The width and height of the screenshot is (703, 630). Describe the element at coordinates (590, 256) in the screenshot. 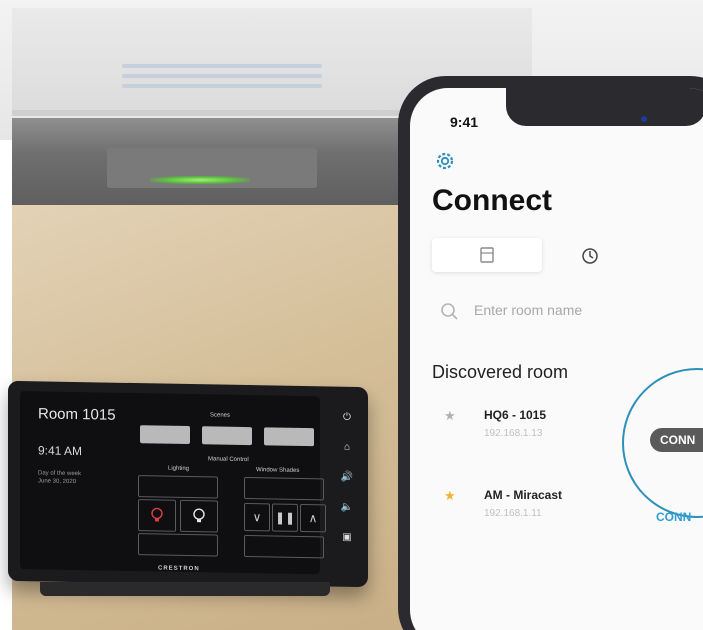

I see `history-icon` at that location.